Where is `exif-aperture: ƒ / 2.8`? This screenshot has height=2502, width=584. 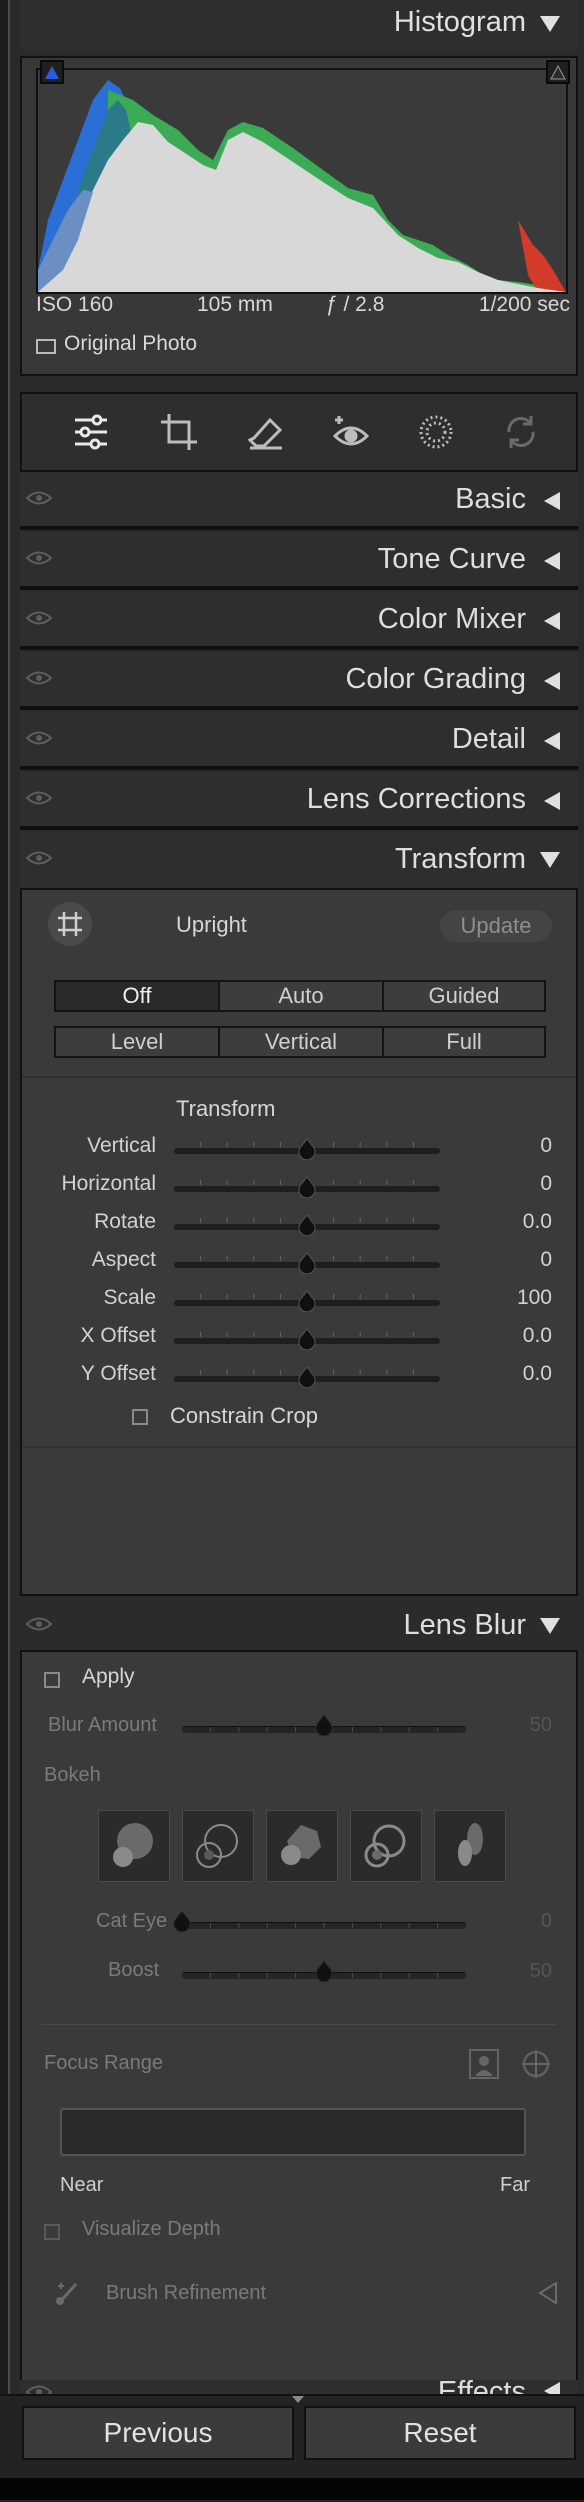 exif-aperture: ƒ / 2.8 is located at coordinates (355, 304).